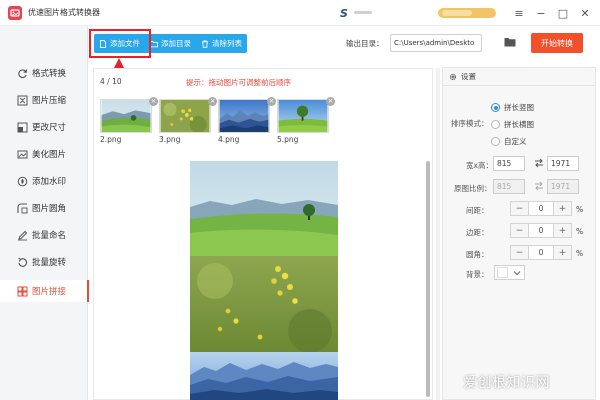 This screenshot has height=400, width=600. Describe the element at coordinates (22, 235) in the screenshot. I see `rename-icon` at that location.